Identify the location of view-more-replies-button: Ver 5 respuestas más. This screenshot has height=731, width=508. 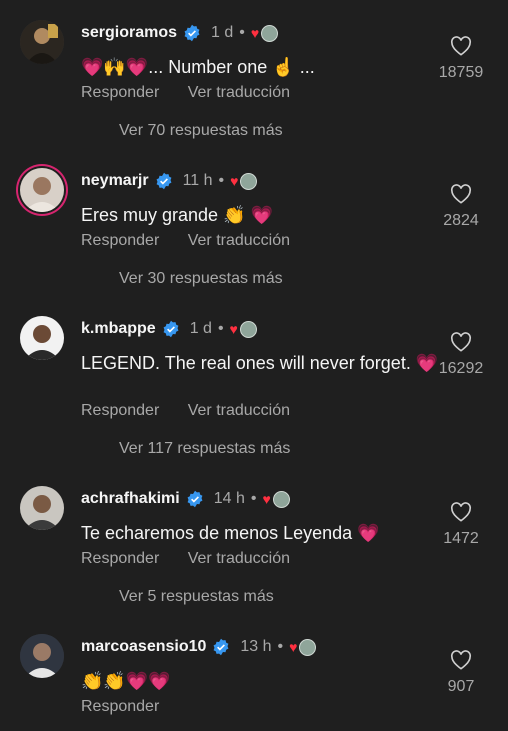
(196, 597).